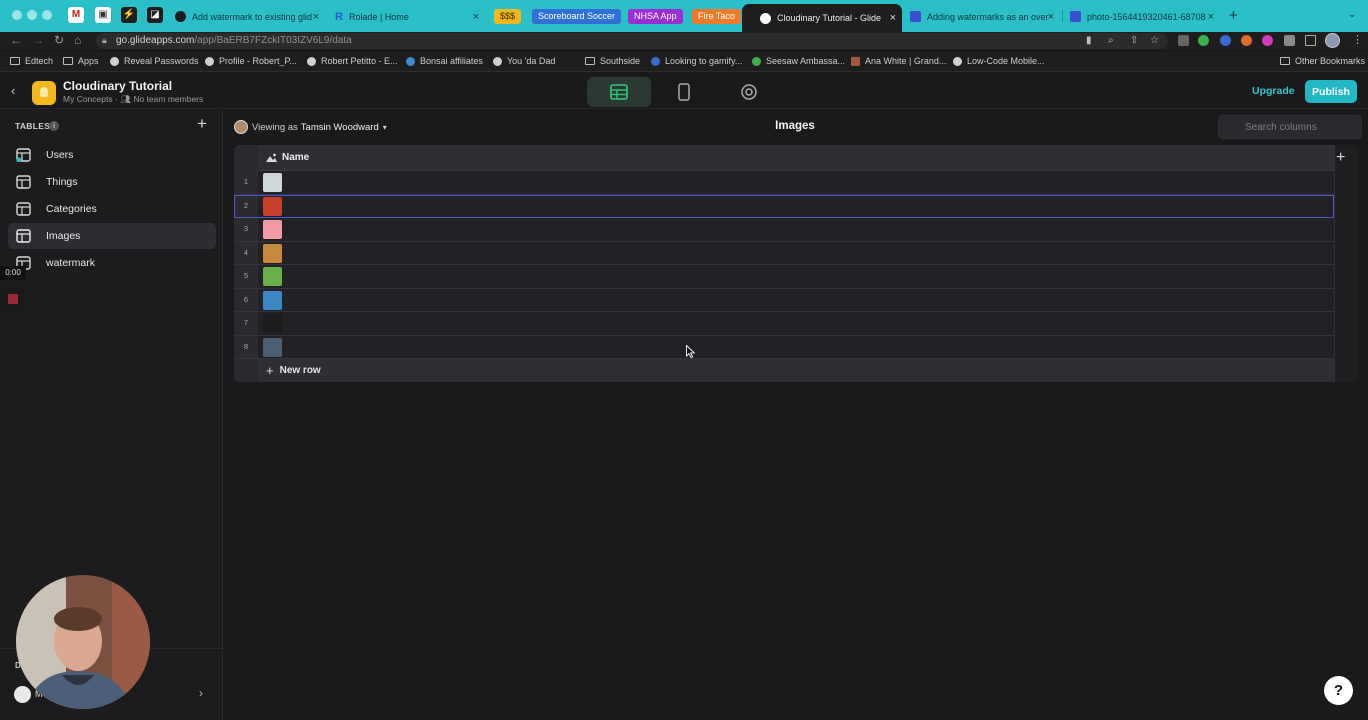 This screenshot has height=720, width=1368. Describe the element at coordinates (407, 16) in the screenshot. I see `tab-rolade: R Rolade | Home ×` at that location.